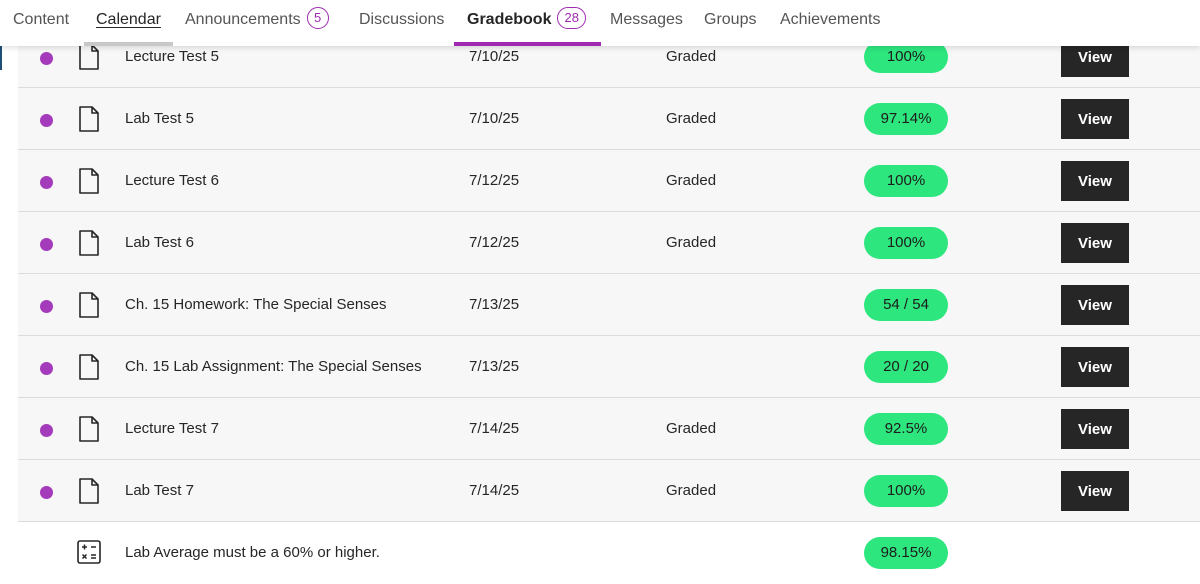  Describe the element at coordinates (172, 56) in the screenshot. I see `grade-item-title: Lecture Test 5` at that location.